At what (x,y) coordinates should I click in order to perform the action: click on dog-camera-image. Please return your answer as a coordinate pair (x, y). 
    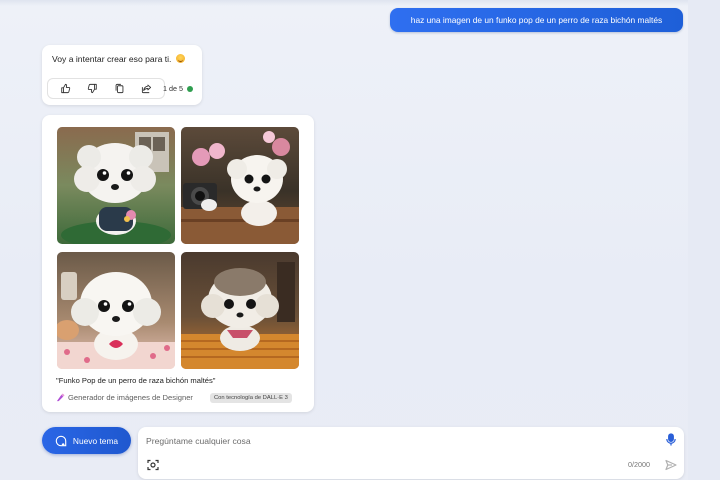
    Looking at the image, I should click on (240, 185).